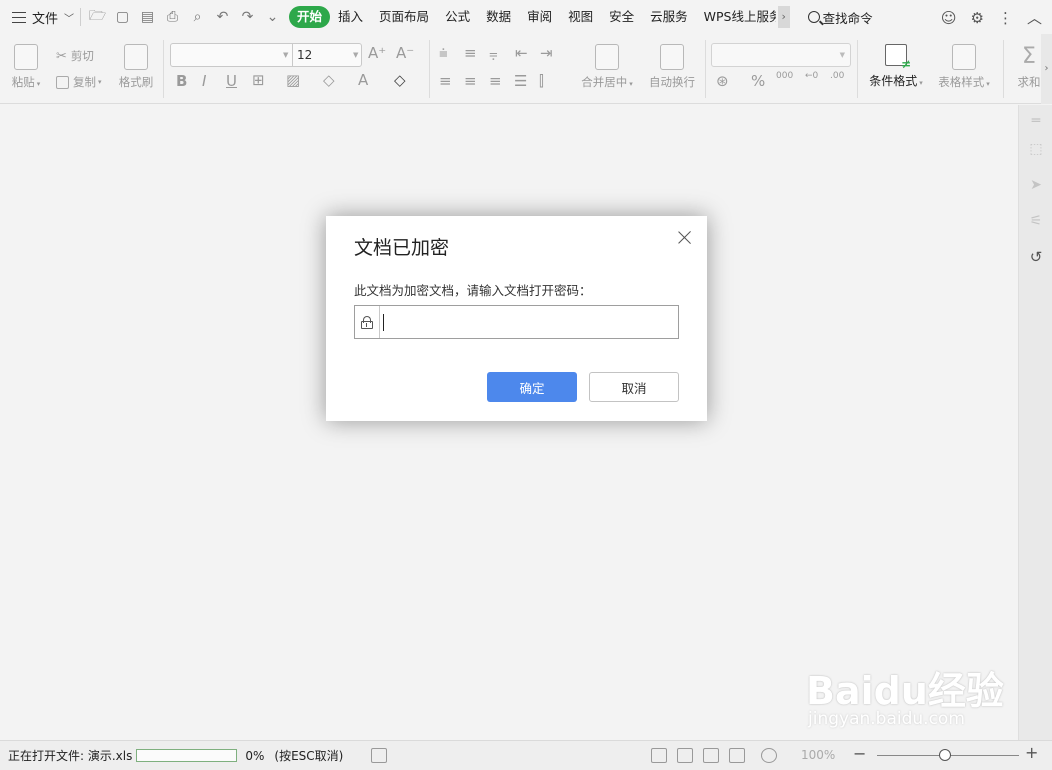 This screenshot has height=770, width=1052. What do you see at coordinates (1029, 67) in the screenshot?
I see `sum-button: Σ 求和` at bounding box center [1029, 67].